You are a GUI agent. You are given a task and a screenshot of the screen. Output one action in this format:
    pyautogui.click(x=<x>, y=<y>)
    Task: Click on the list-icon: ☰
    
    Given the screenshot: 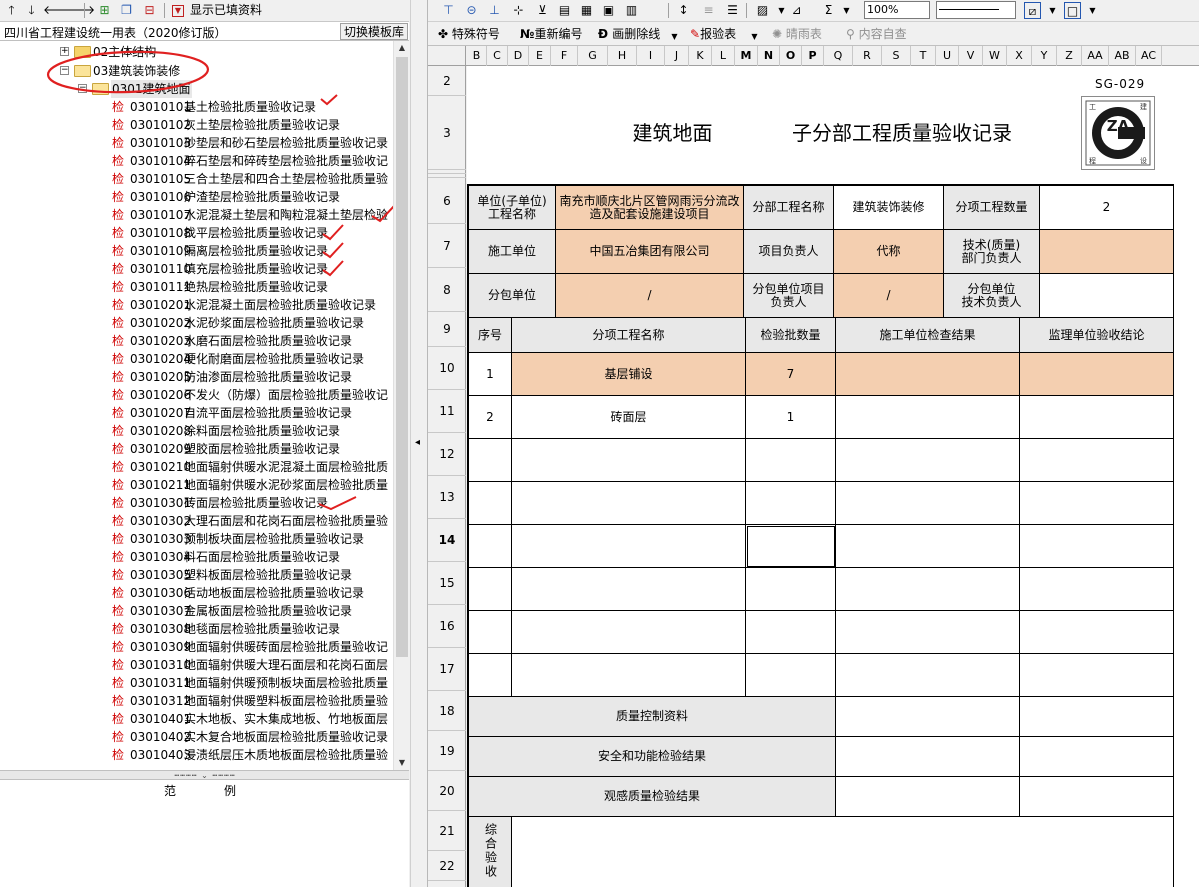 What is the action you would take?
    pyautogui.click(x=732, y=10)
    